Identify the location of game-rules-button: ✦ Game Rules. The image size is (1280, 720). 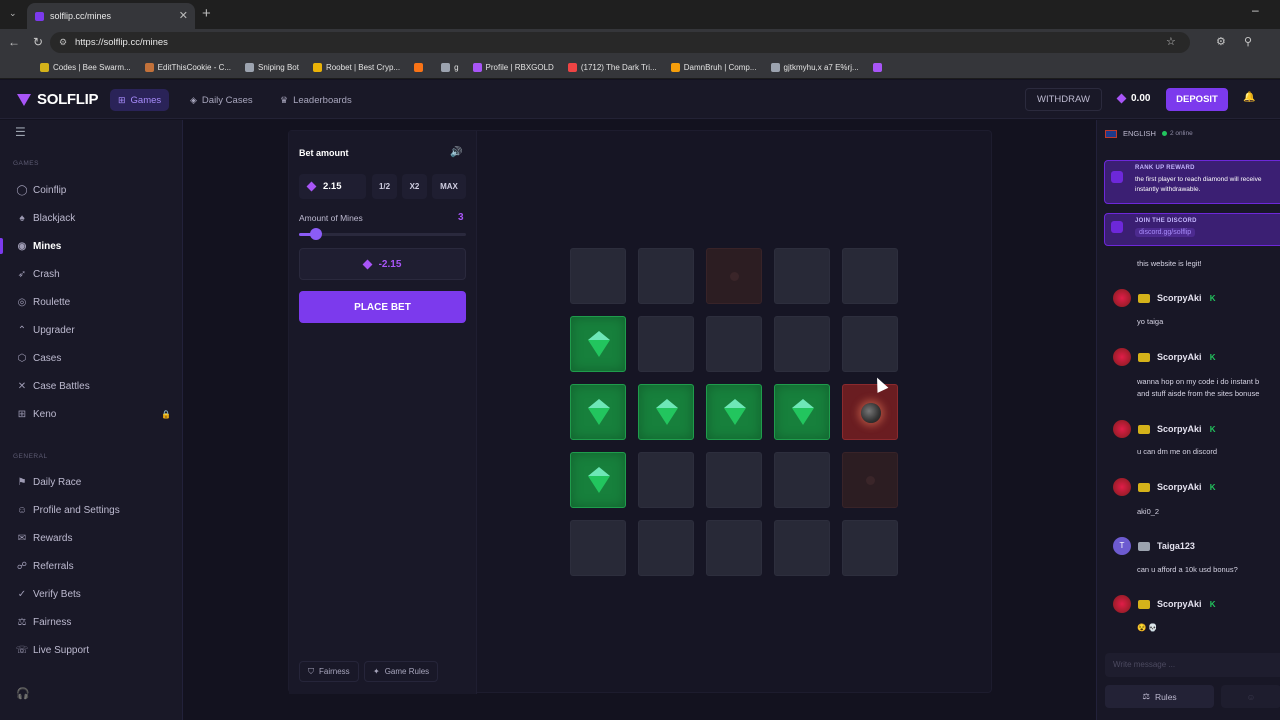
(401, 671).